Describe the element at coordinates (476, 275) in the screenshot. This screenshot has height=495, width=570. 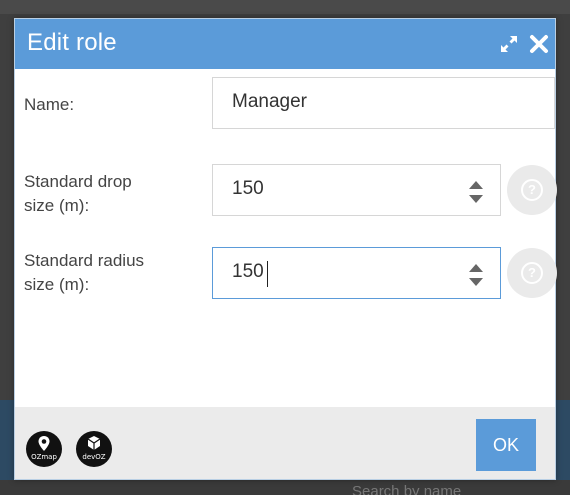
I see `radius-size-spinner-icon` at that location.